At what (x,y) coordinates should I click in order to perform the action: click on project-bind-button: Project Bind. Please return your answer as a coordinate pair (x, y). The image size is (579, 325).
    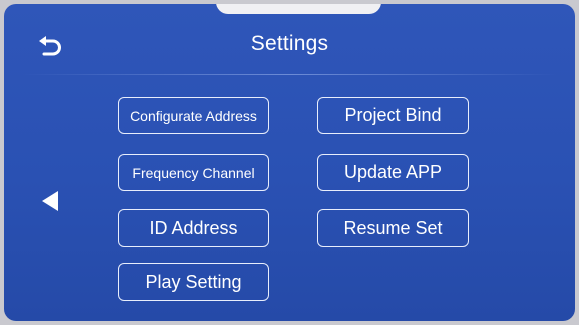
    Looking at the image, I should click on (393, 115).